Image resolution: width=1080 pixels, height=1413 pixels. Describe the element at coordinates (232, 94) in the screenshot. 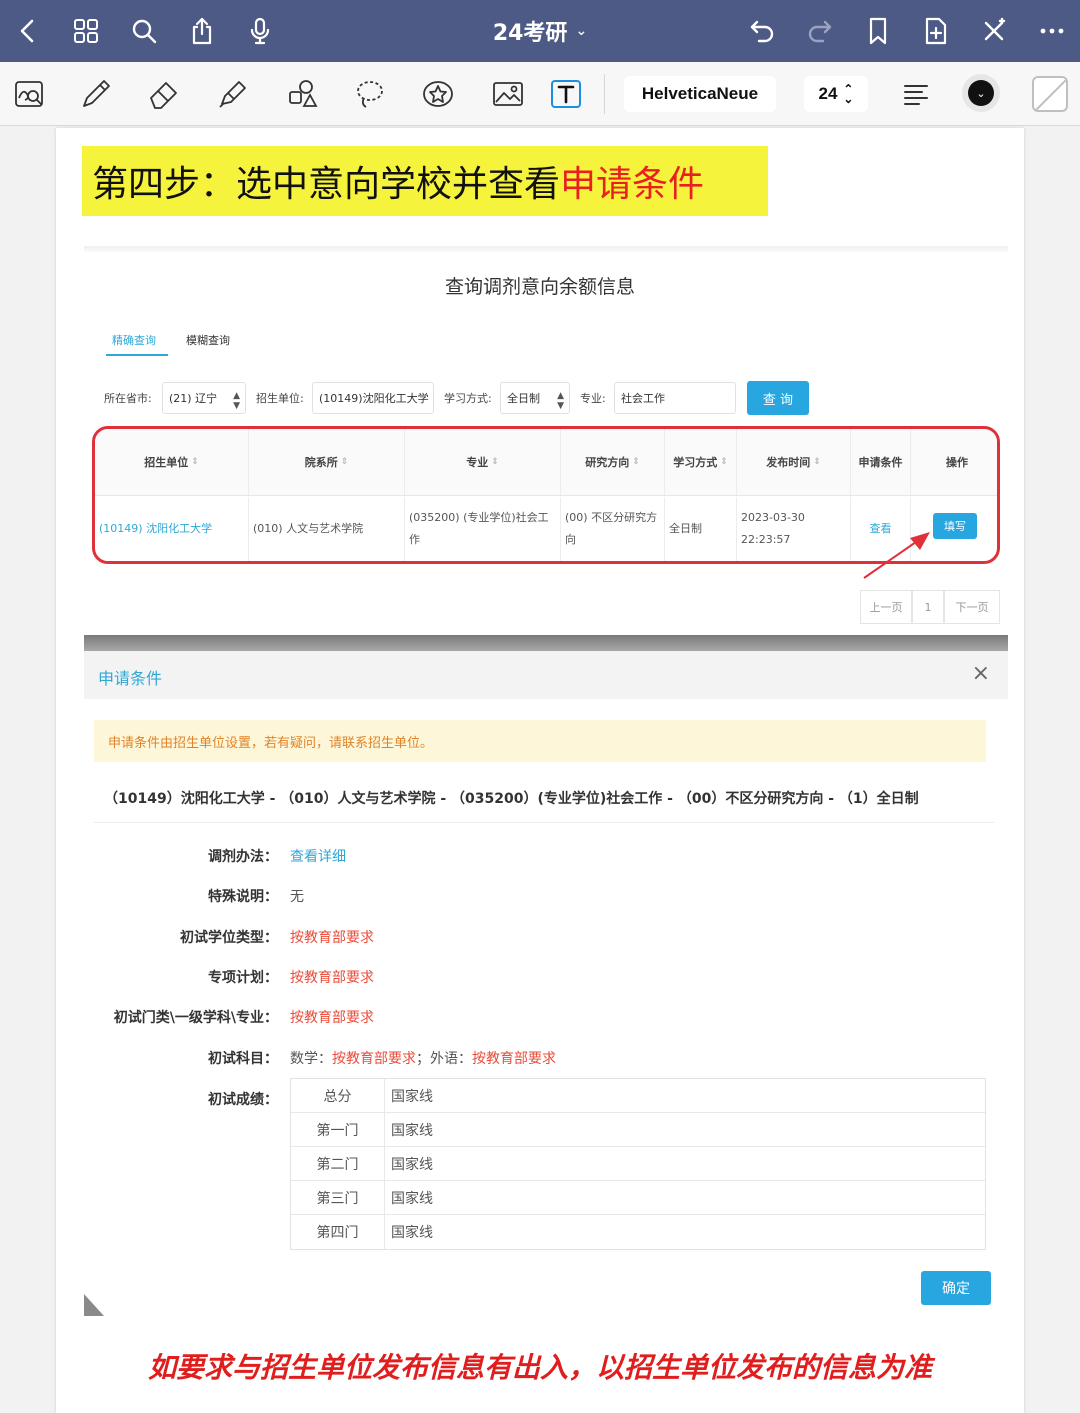

I see `highlighter-icon` at that location.